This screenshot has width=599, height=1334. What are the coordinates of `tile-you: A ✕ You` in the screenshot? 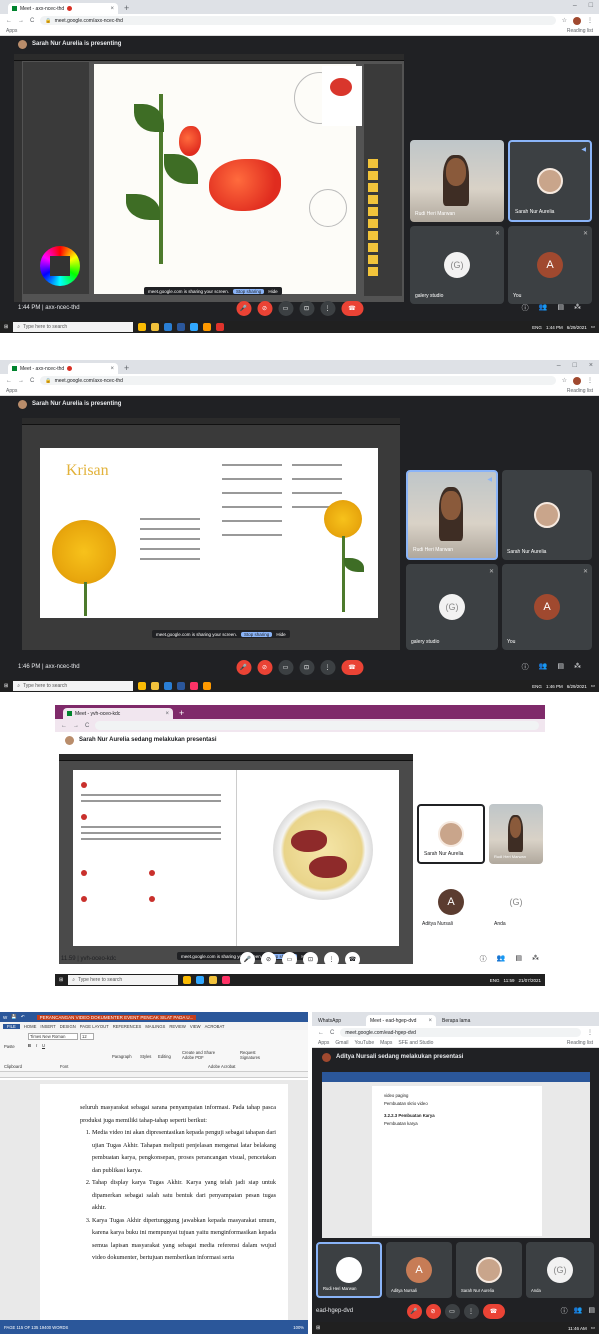 It's located at (547, 607).